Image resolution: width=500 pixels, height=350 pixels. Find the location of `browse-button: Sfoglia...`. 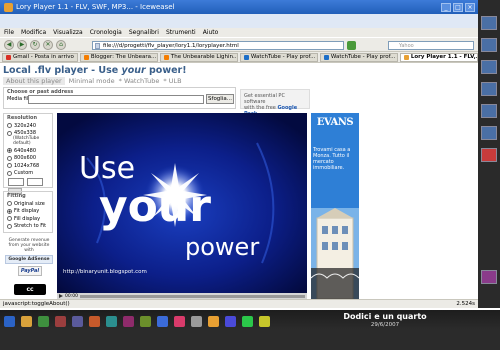

browse-button: Sfoglia... is located at coordinates (220, 99).